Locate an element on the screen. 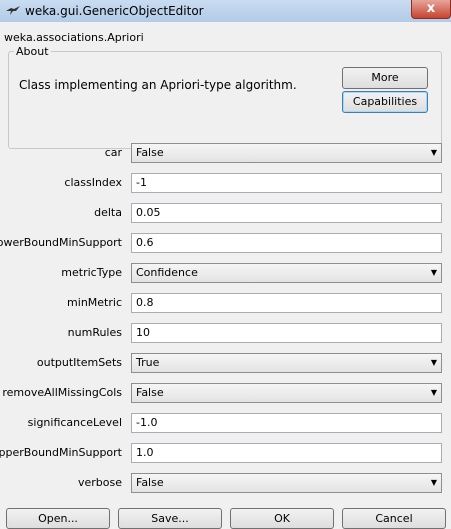 The width and height of the screenshot is (451, 529). param-input-lowerBoundMinSupport: 0.6 is located at coordinates (286, 243).